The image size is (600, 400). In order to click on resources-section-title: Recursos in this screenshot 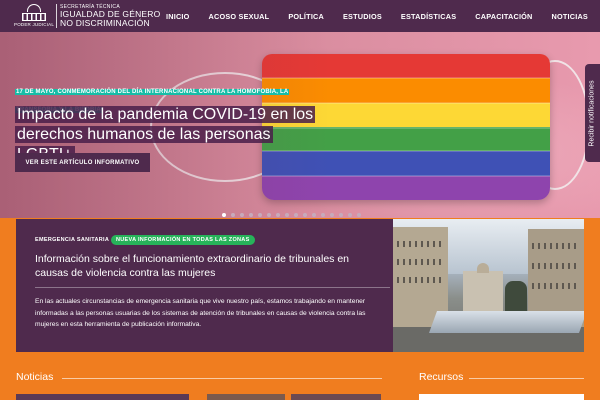, I will do `click(441, 377)`.